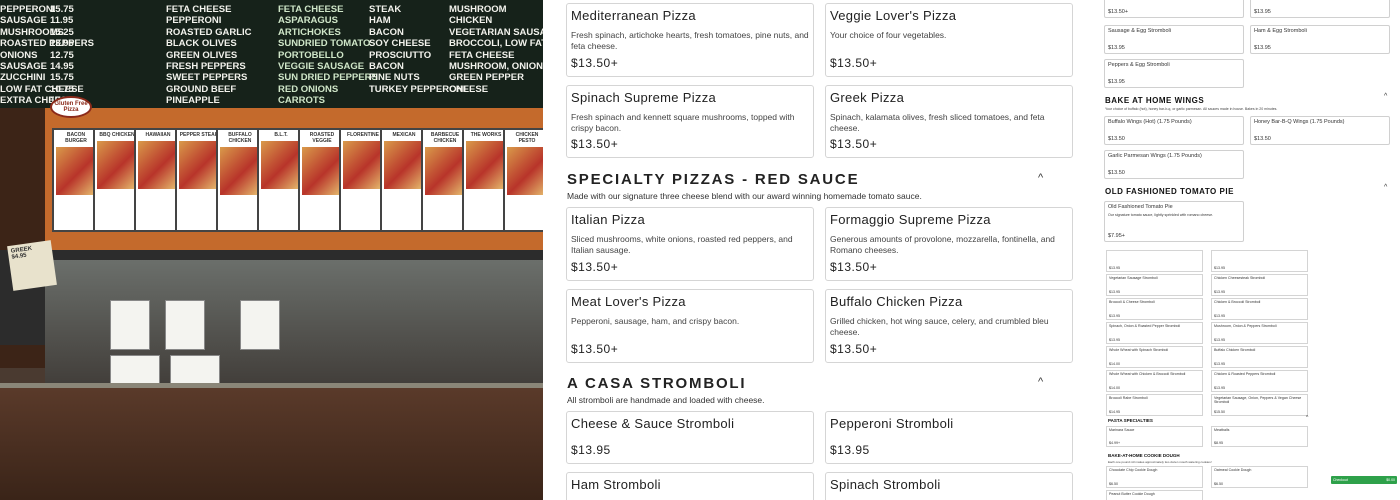 Image resolution: width=1400 pixels, height=500 pixels. Describe the element at coordinates (1259, 436) in the screenshot. I see `menu-card: Meatballs $8.95` at that location.